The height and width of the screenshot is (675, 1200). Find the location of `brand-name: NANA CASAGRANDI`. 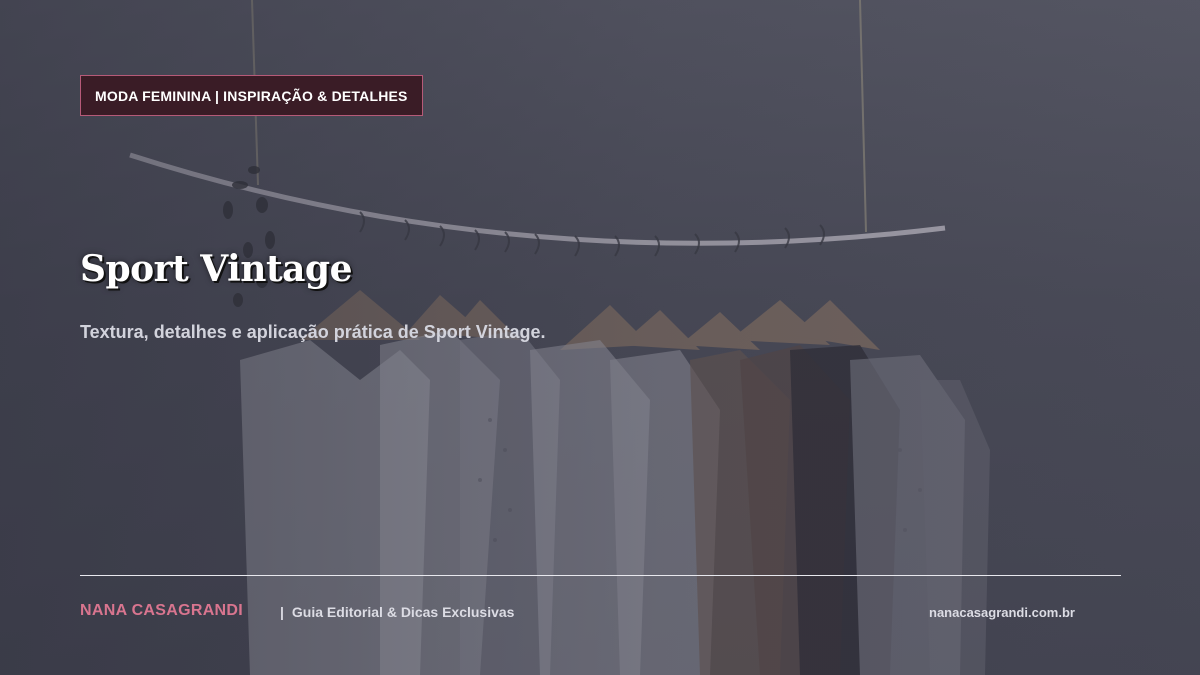

brand-name: NANA CASAGRANDI is located at coordinates (162, 610).